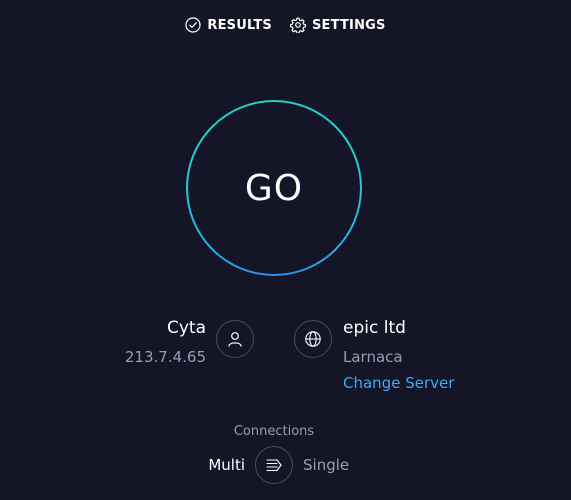 The image size is (571, 500). What do you see at coordinates (193, 25) in the screenshot?
I see `check-circle-icon` at bounding box center [193, 25].